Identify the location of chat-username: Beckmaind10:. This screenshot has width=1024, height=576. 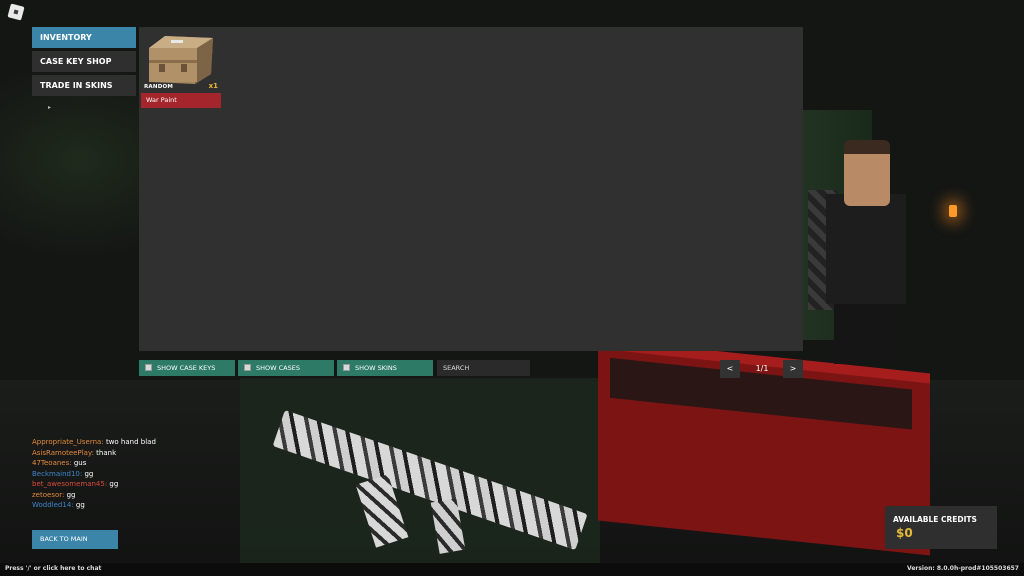
(57, 473).